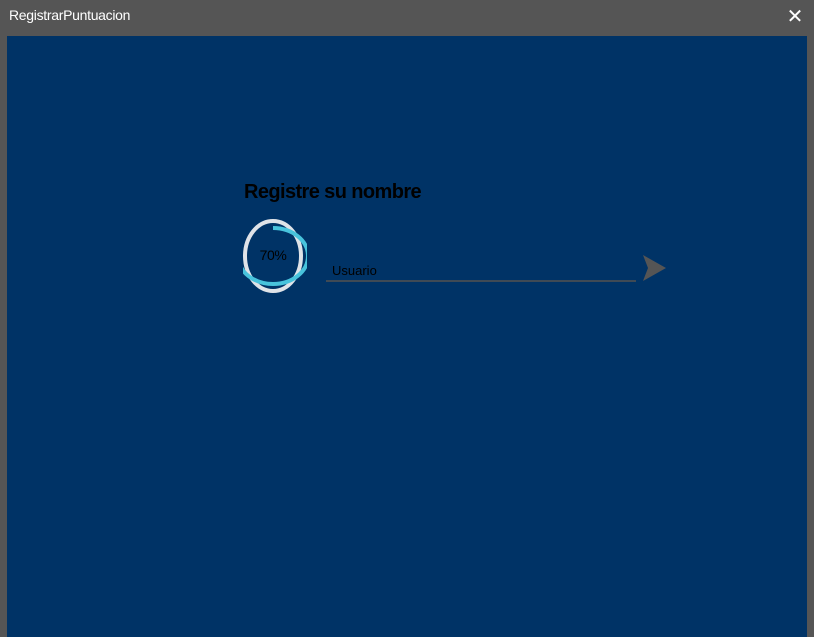 This screenshot has height=637, width=814. Describe the element at coordinates (407, 18) in the screenshot. I see `title-bar: RegistrarPuntuacion ✕` at that location.